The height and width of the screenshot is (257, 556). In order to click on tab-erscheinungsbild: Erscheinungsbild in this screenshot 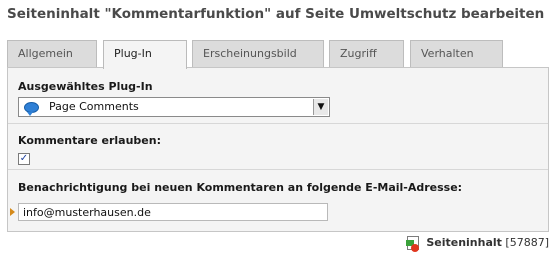, I will do `click(258, 53)`.